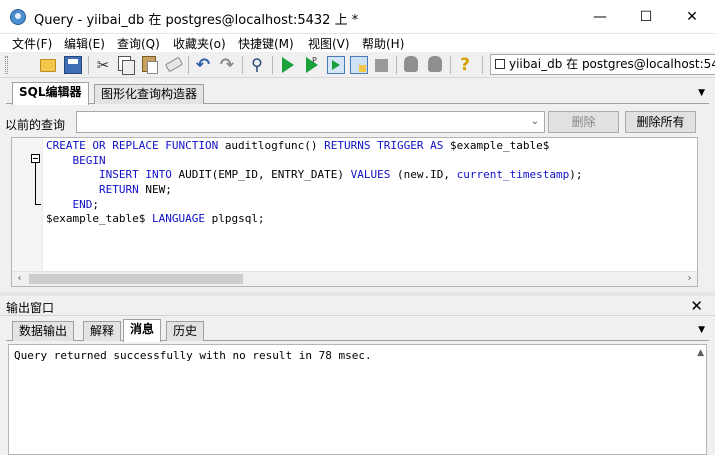  Describe the element at coordinates (35, 125) in the screenshot. I see `previous-queries-label: 以前的查询` at that location.